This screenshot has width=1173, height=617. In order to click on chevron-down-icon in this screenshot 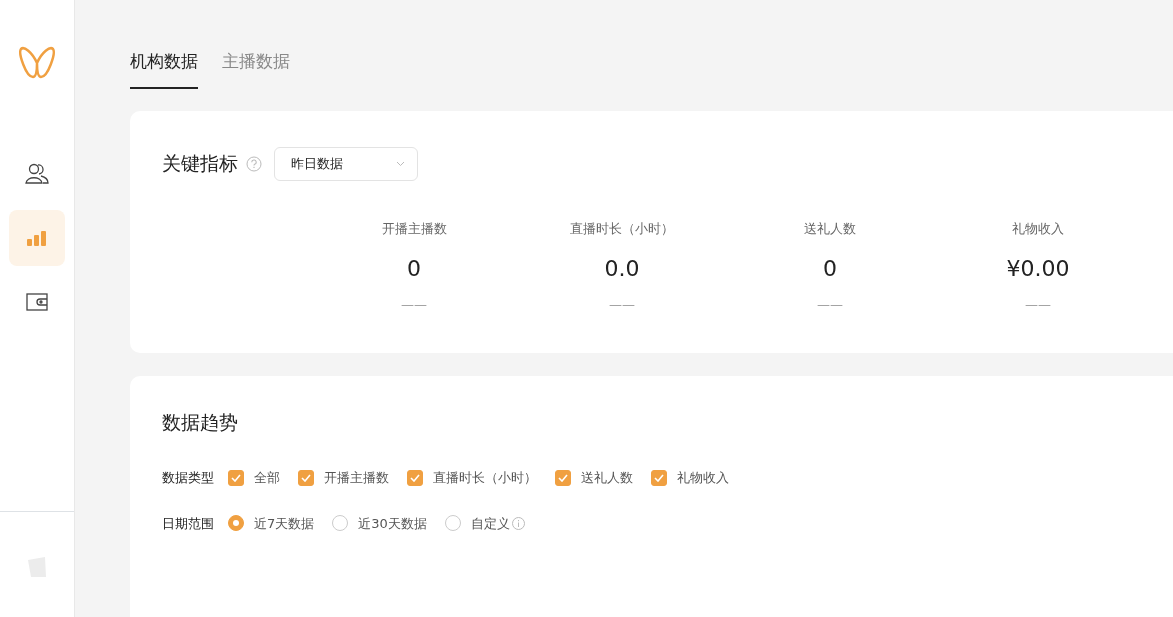, I will do `click(400, 163)`.